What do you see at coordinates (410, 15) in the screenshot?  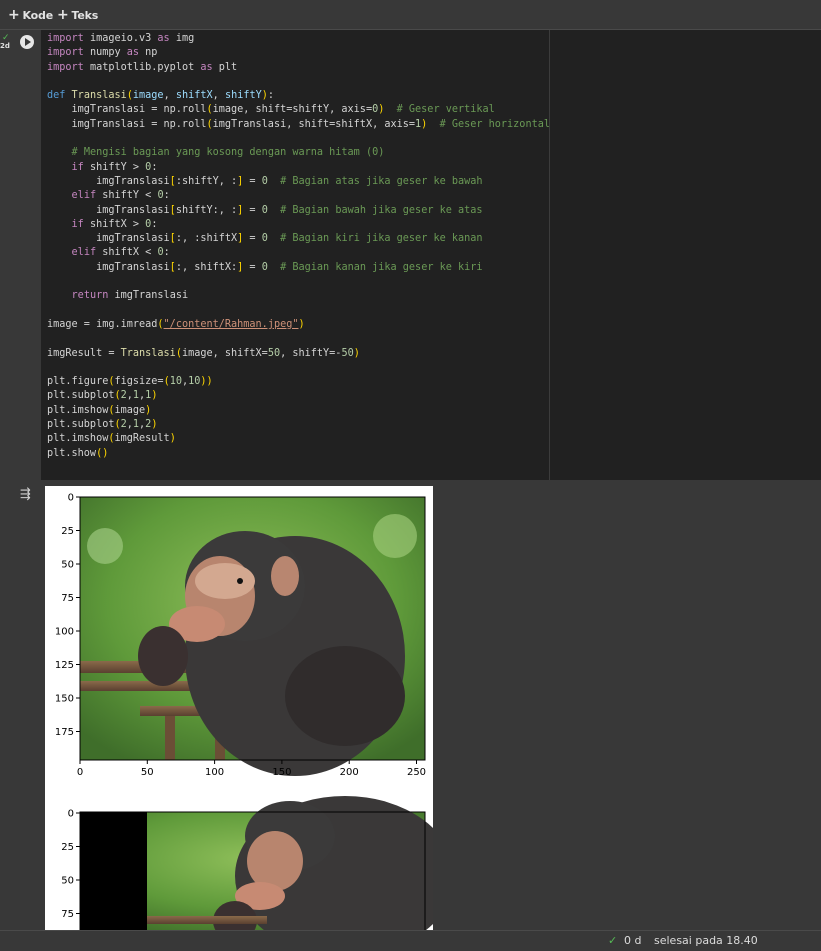 I see `notebook-toolbar: + Kode + Teks` at bounding box center [410, 15].